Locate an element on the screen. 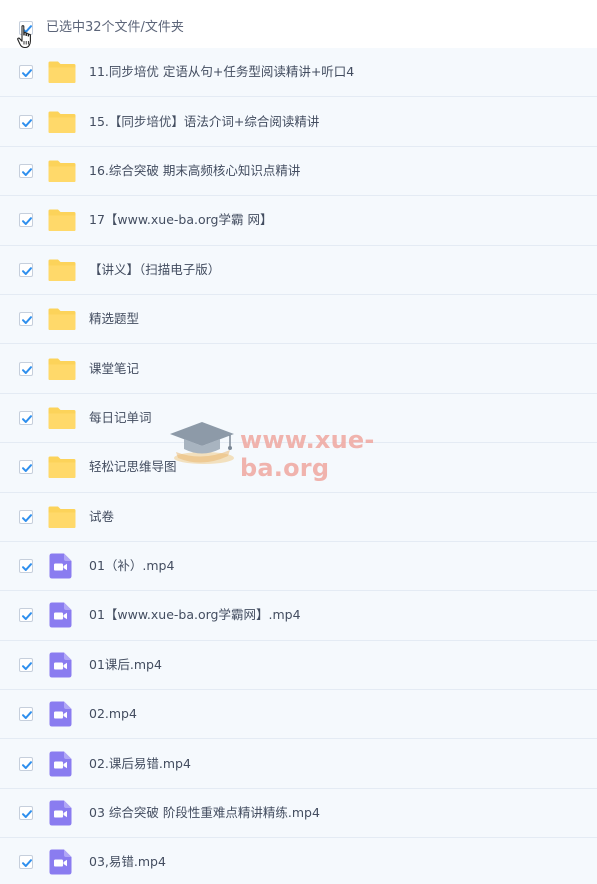 Image resolution: width=597 pixels, height=884 pixels. folder-row: 16.综合突破 期末高频核心知识点精讲 is located at coordinates (298, 171).